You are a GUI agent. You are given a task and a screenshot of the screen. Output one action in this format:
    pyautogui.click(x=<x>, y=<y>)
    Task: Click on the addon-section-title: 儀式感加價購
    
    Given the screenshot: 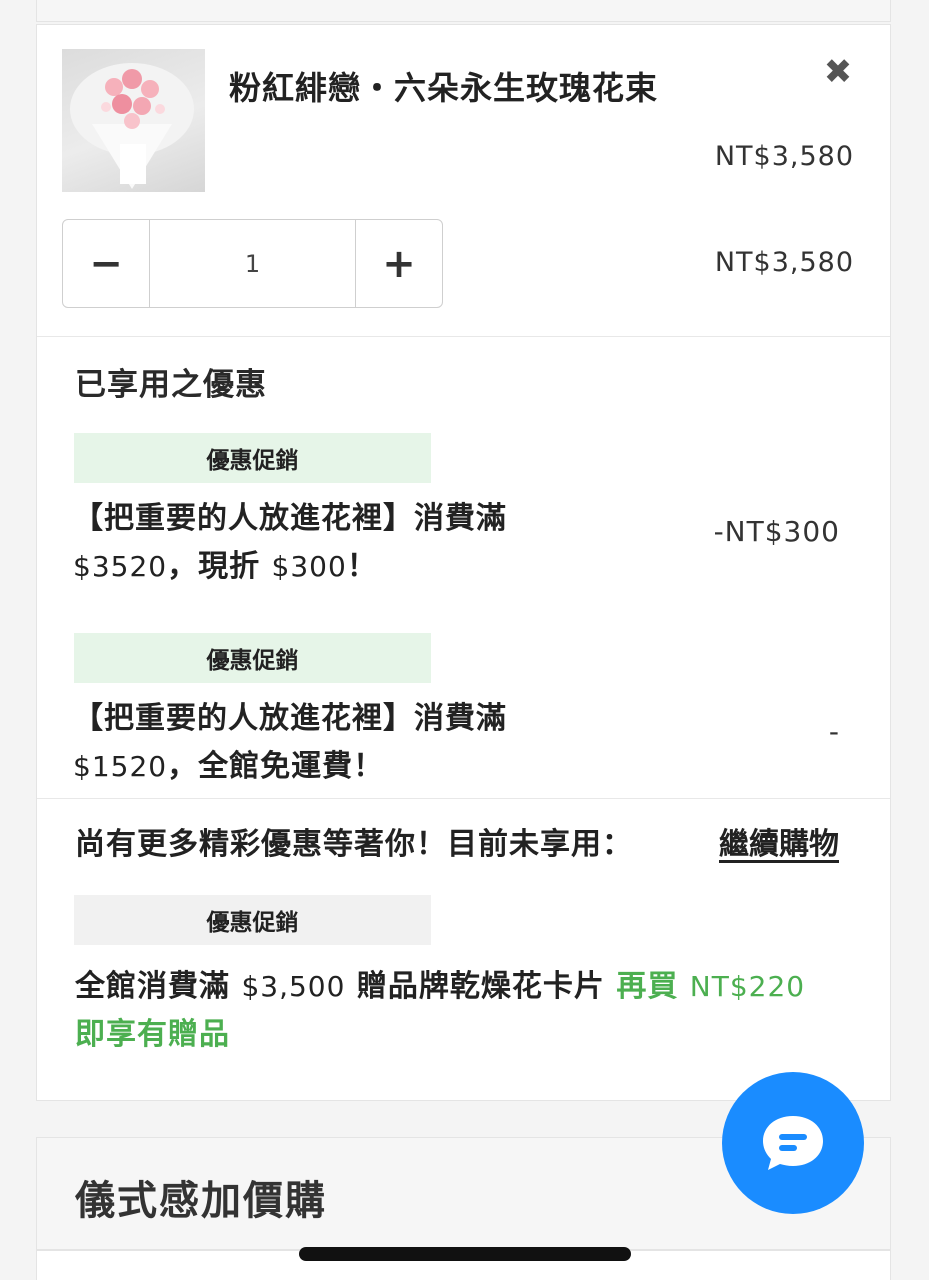 What is the action you would take?
    pyautogui.click(x=201, y=1201)
    